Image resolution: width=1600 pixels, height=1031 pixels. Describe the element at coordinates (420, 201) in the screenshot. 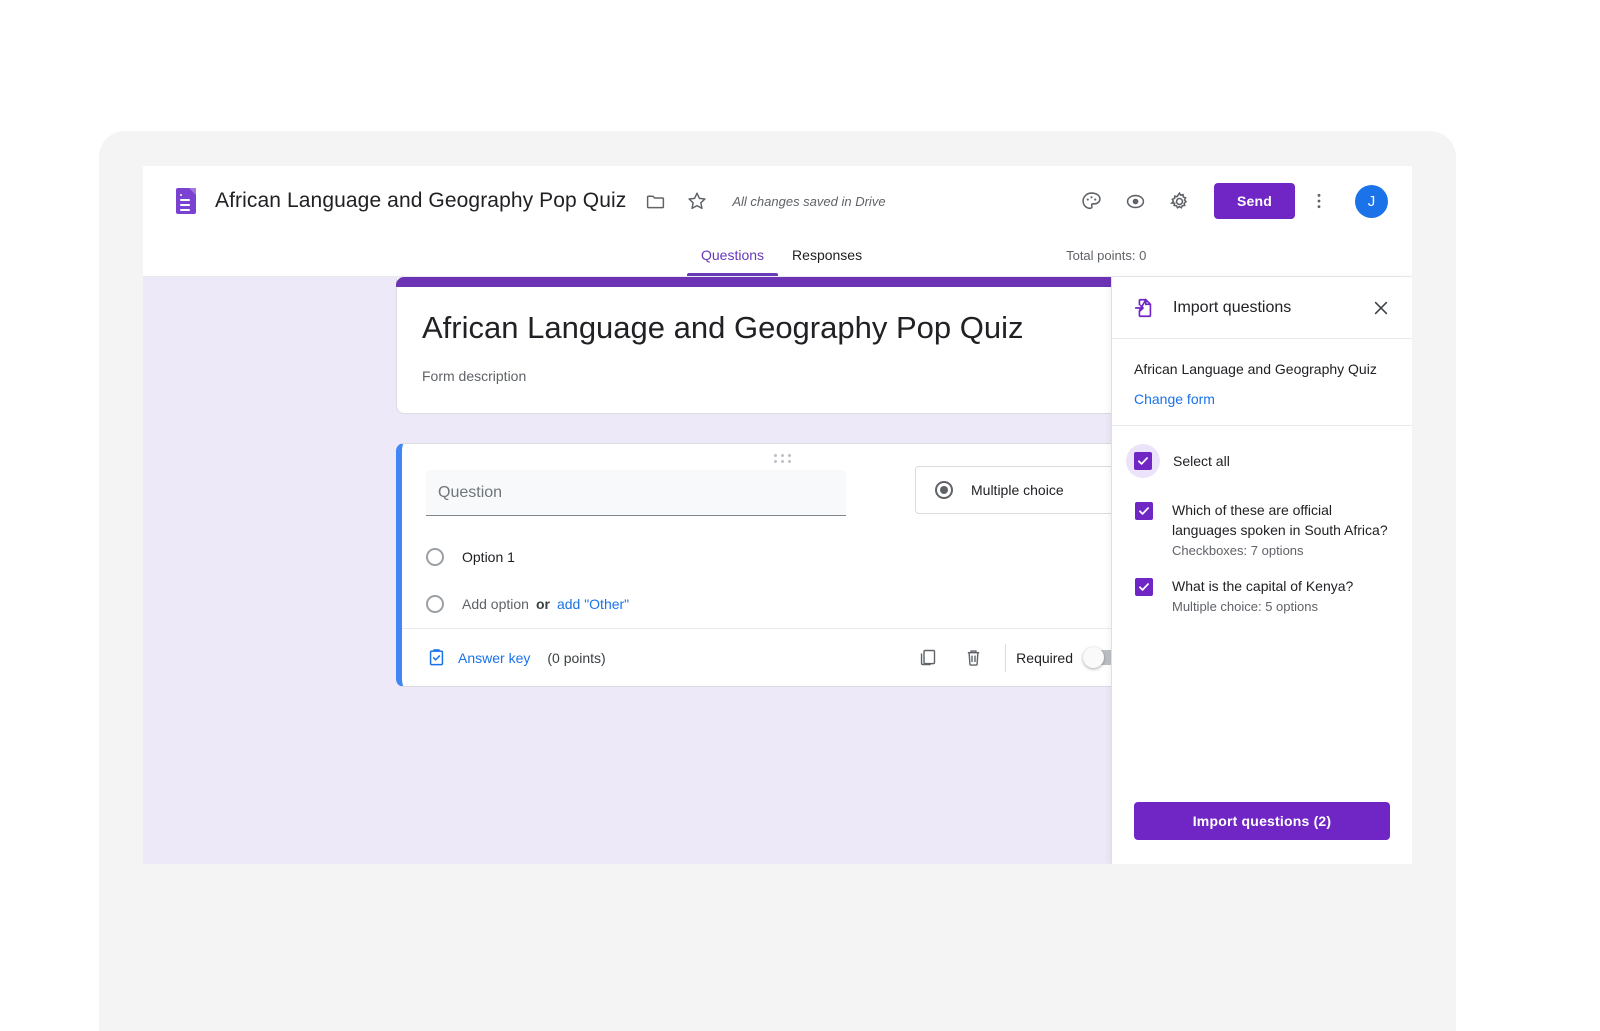

I see `form-title-field: African Language and Geography Pop Quiz` at that location.